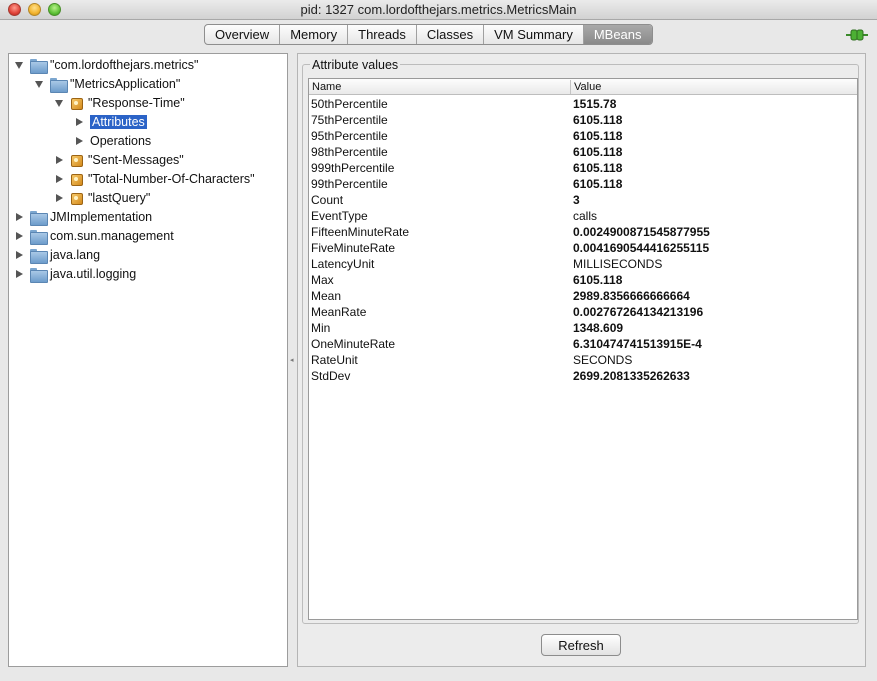  Describe the element at coordinates (349, 136) in the screenshot. I see `attribute-name: 95thPercentile` at that location.